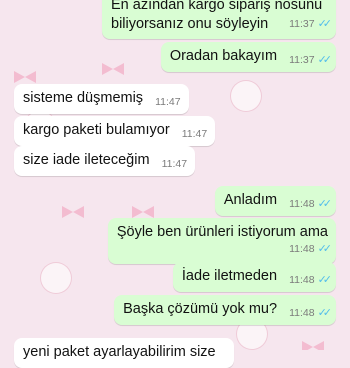 Image resolution: width=350 pixels, height=368 pixels. Describe the element at coordinates (83, 98) in the screenshot. I see `message-text: sisteme düşmemiş` at that location.